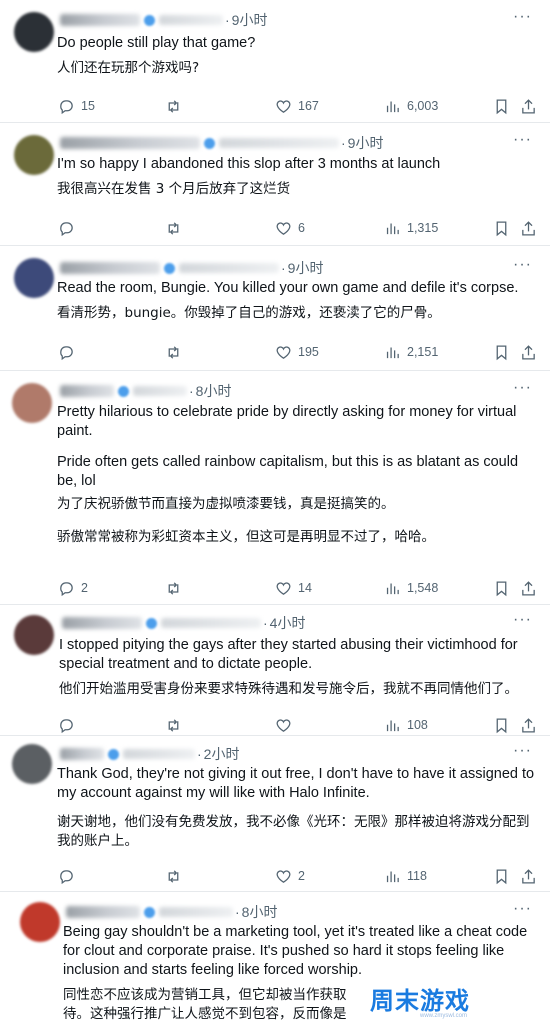 The width and height of the screenshot is (550, 1029). Describe the element at coordinates (297, 352) in the screenshot. I see `like-button: 195` at that location.